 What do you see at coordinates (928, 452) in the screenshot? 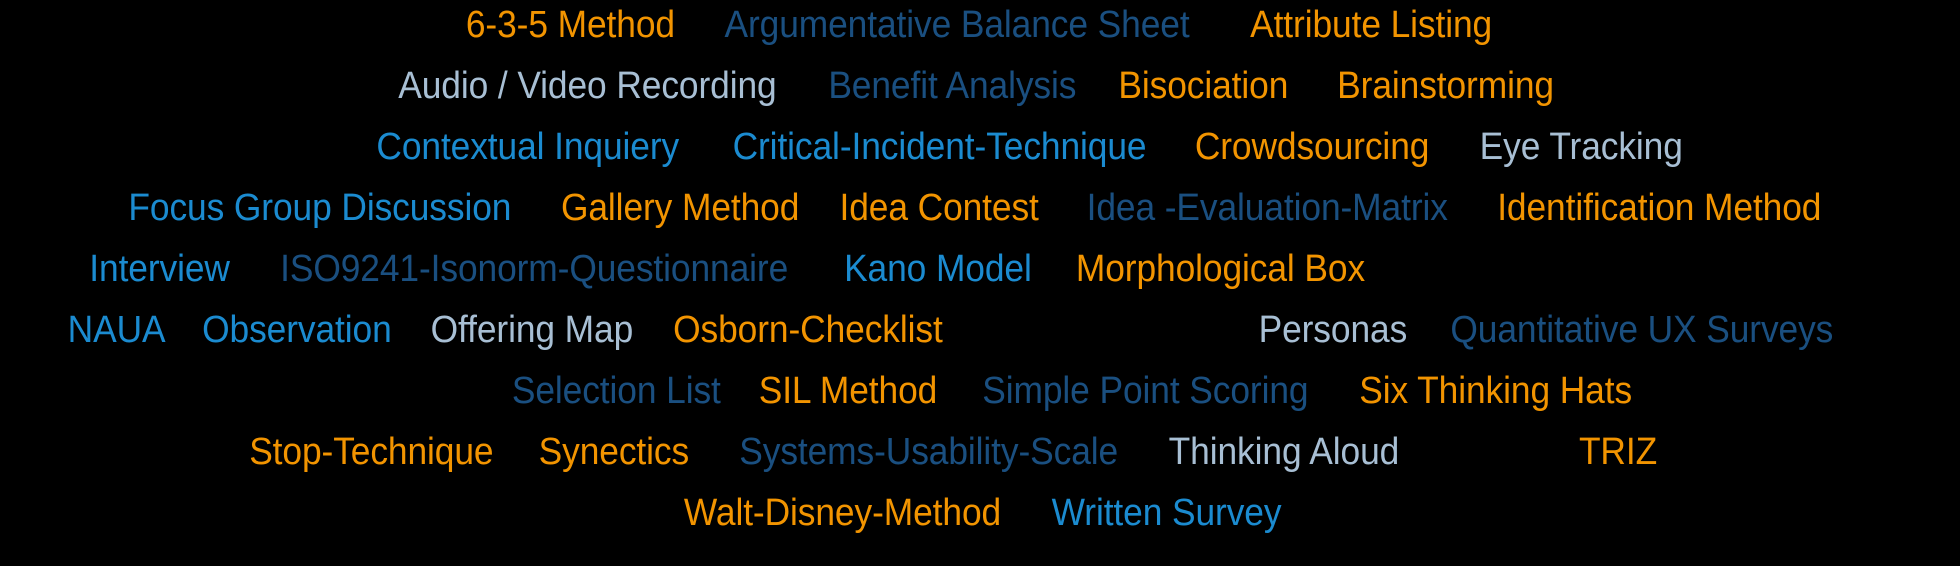
I see `word-cloud-term: Systems-Usability-Scale` at bounding box center [928, 452].